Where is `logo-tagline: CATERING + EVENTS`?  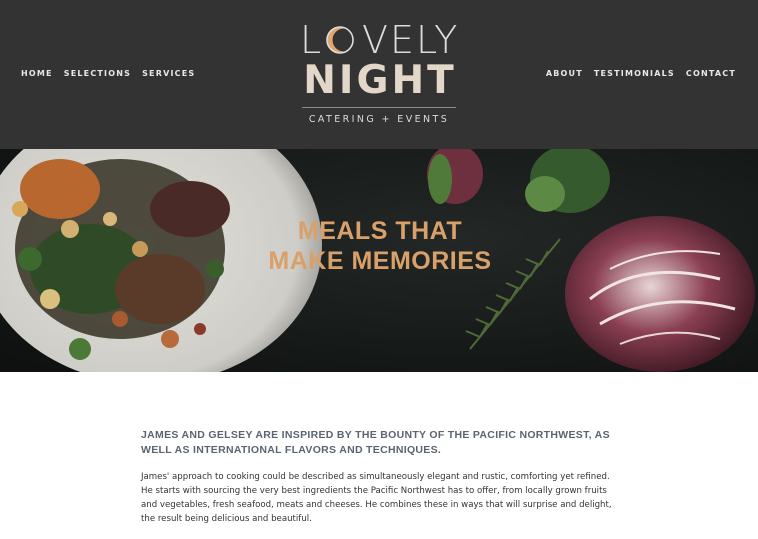
logo-tagline: CATERING + EVENTS is located at coordinates (379, 119).